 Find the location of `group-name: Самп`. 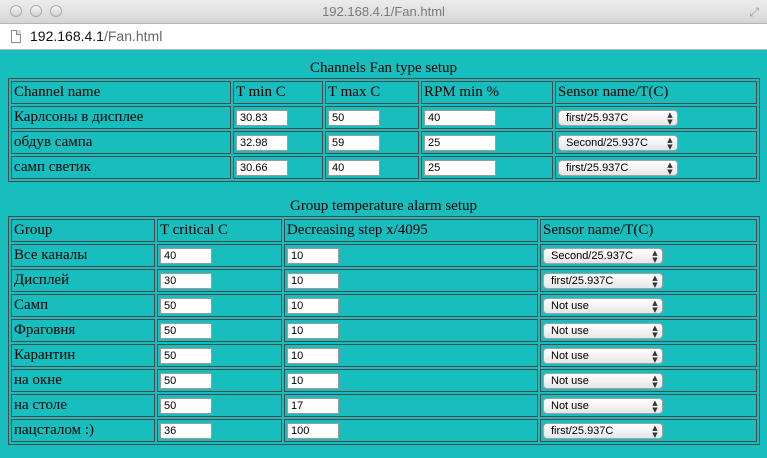

group-name: Самп is located at coordinates (83, 305).